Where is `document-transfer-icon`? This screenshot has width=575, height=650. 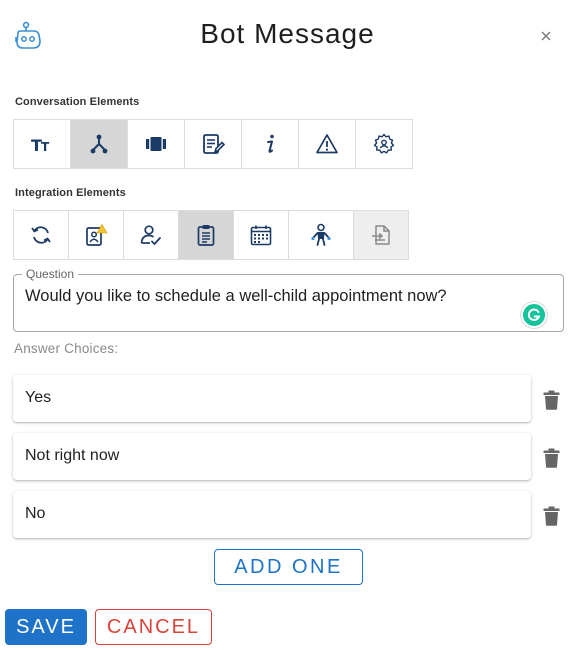 document-transfer-icon is located at coordinates (381, 235).